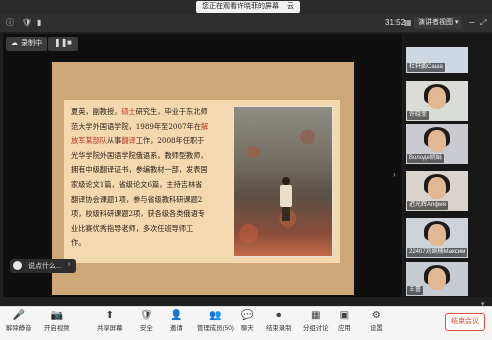 The image size is (492, 340). I want to click on toolbar-label: 结束录制, so click(279, 328).